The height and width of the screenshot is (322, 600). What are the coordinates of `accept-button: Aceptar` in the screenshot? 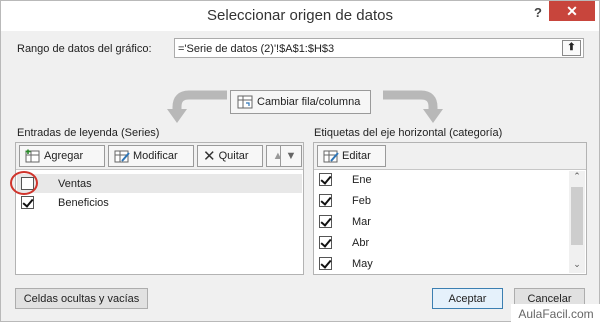 It's located at (467, 298).